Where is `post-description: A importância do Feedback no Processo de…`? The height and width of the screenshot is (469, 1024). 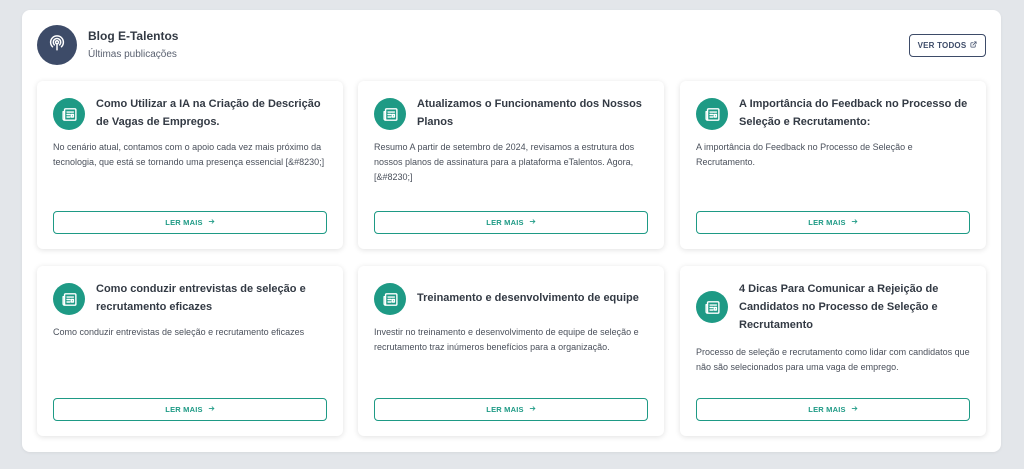 post-description: A importância do Feedback no Processo de… is located at coordinates (804, 154).